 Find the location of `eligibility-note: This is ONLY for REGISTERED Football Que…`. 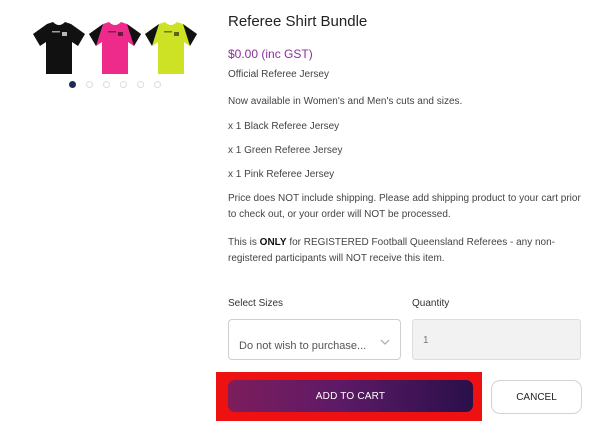

eligibility-note: This is ONLY for REGISTERED Football Que… is located at coordinates (405, 251).